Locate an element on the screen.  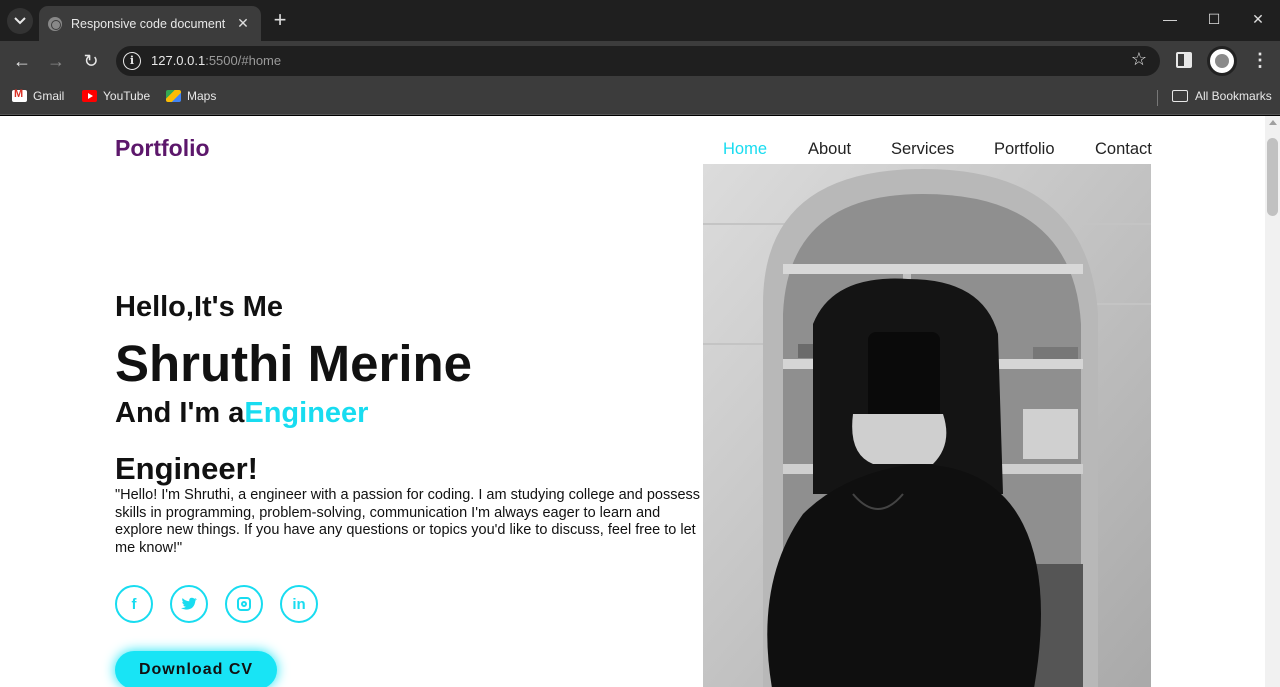
nav-contact: Contact is located at coordinates (1123, 149).